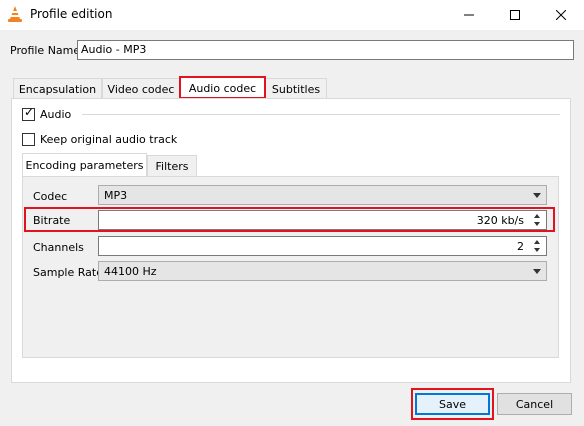 The image size is (584, 426). I want to click on subtab-encoding-parameters: Encoding parameters, so click(84, 165).